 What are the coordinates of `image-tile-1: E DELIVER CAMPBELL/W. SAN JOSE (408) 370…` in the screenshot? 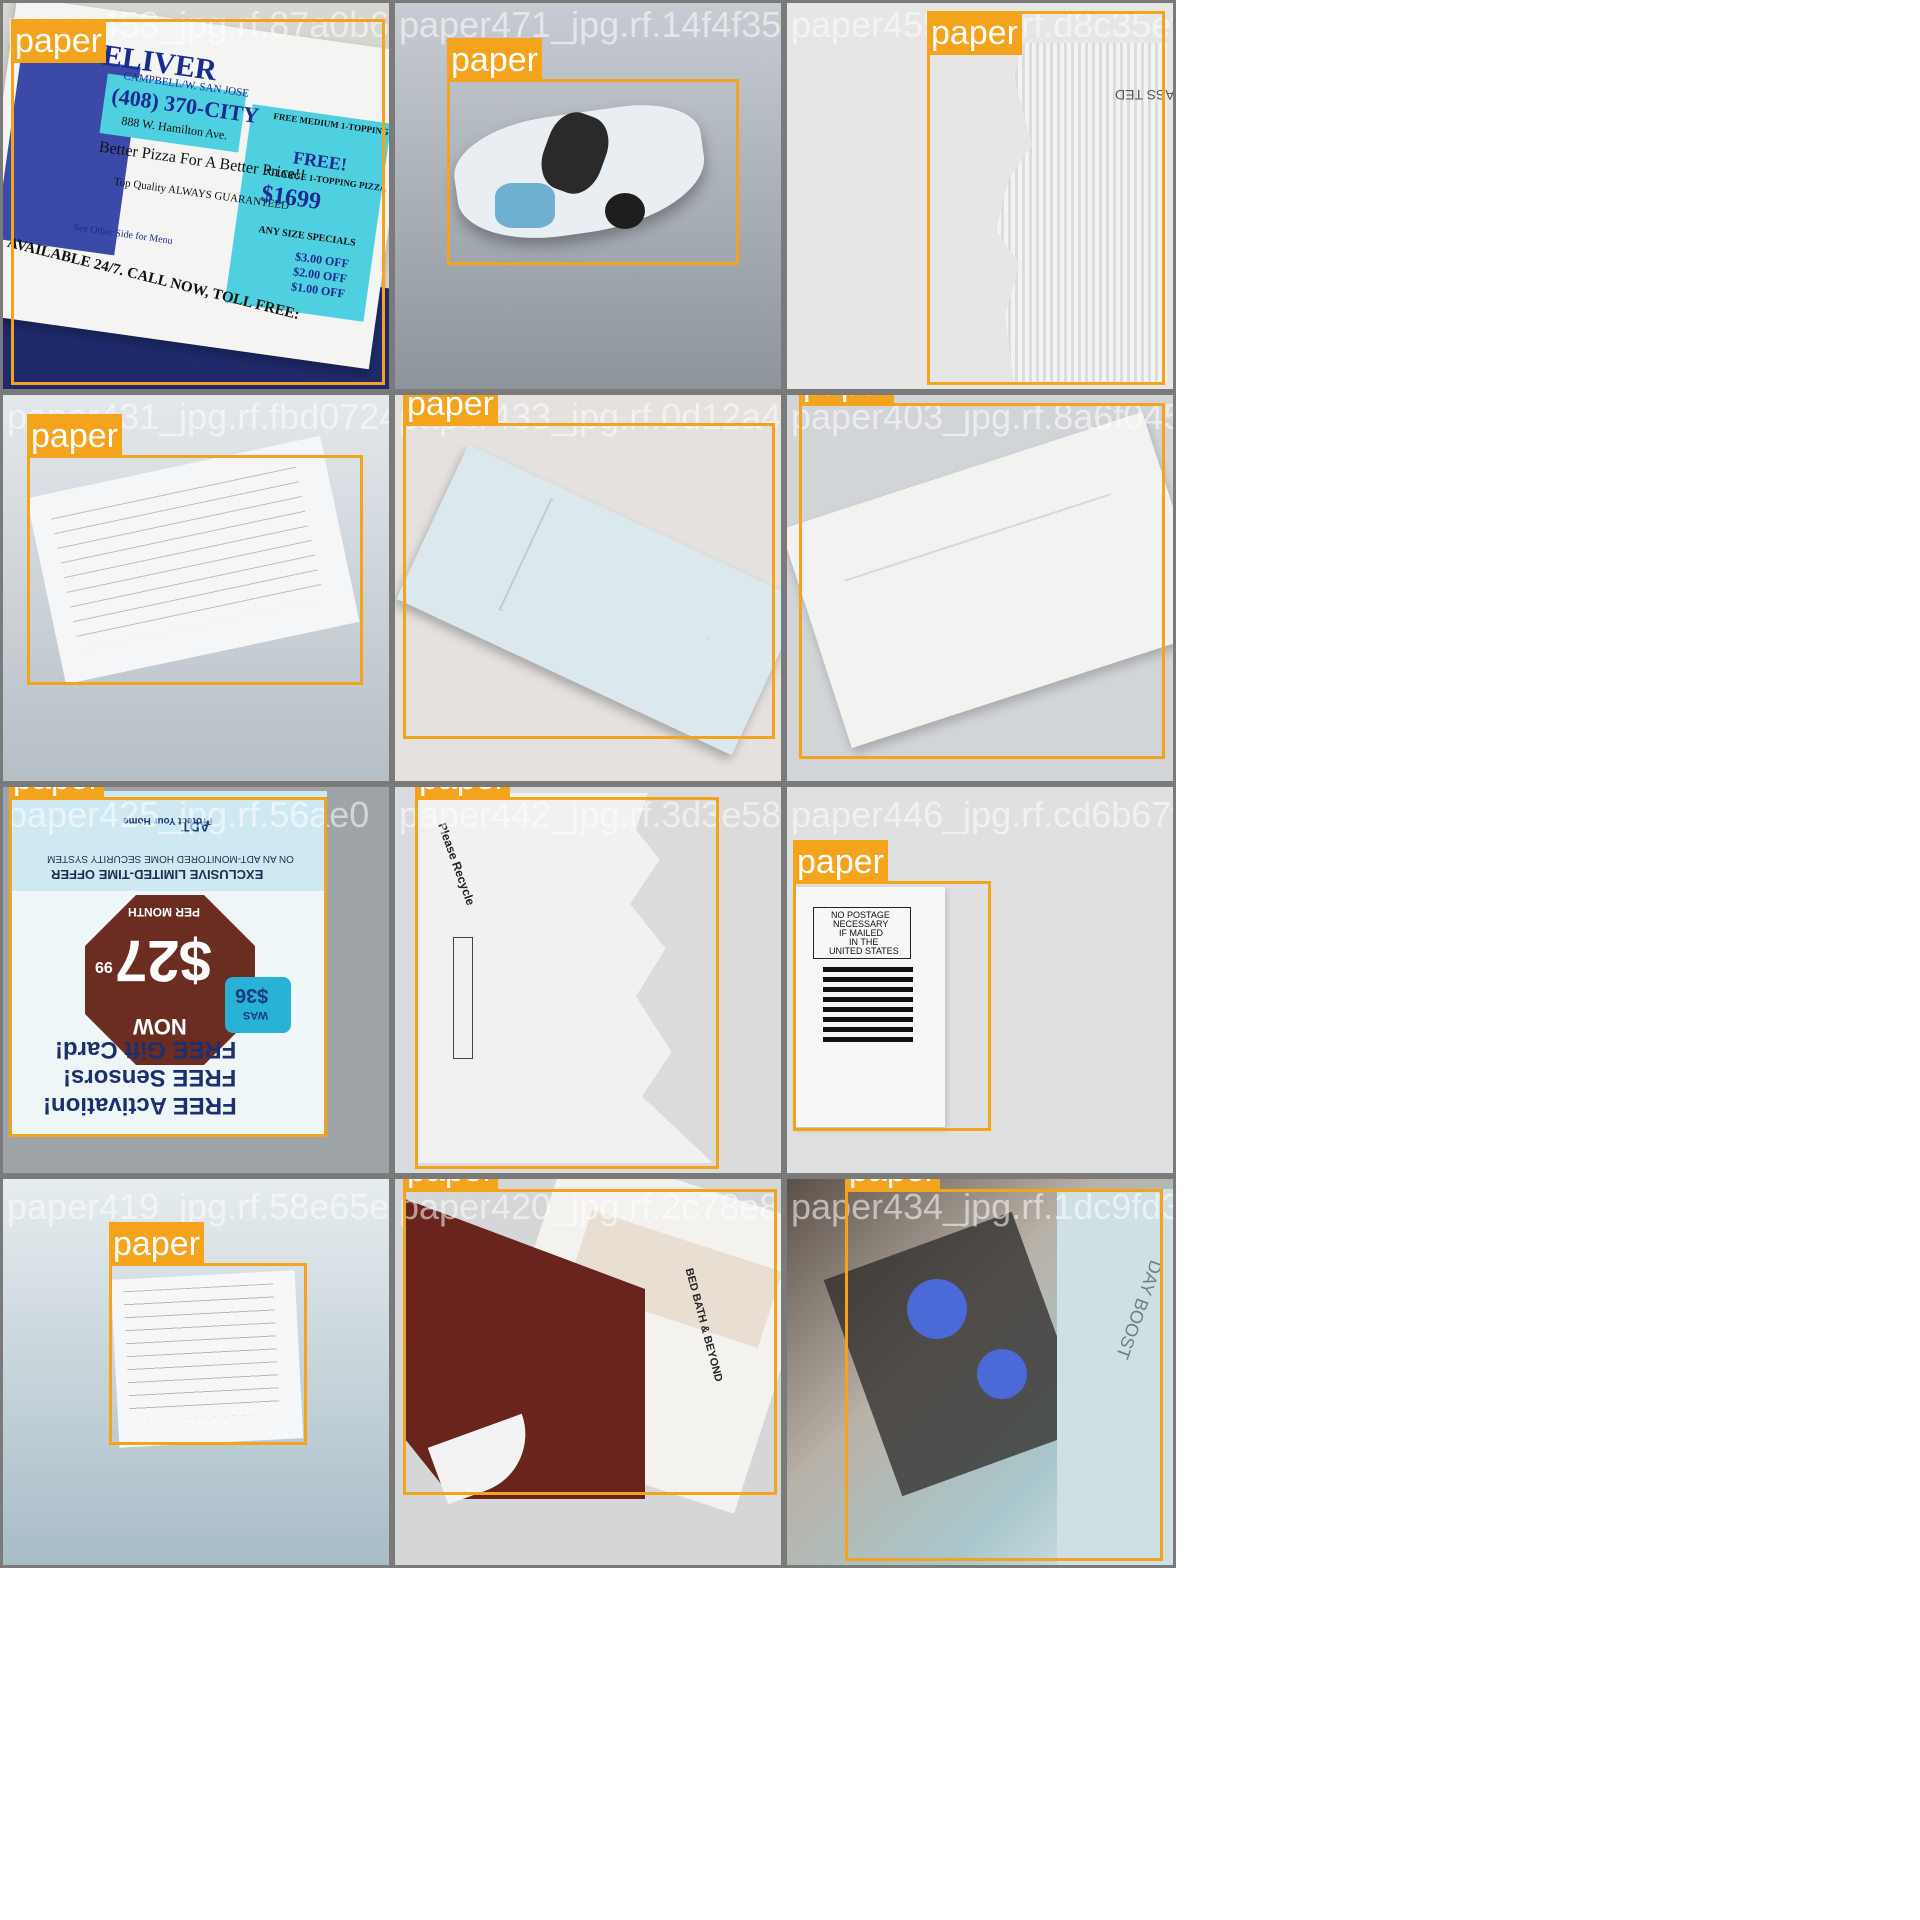 It's located at (196, 196).